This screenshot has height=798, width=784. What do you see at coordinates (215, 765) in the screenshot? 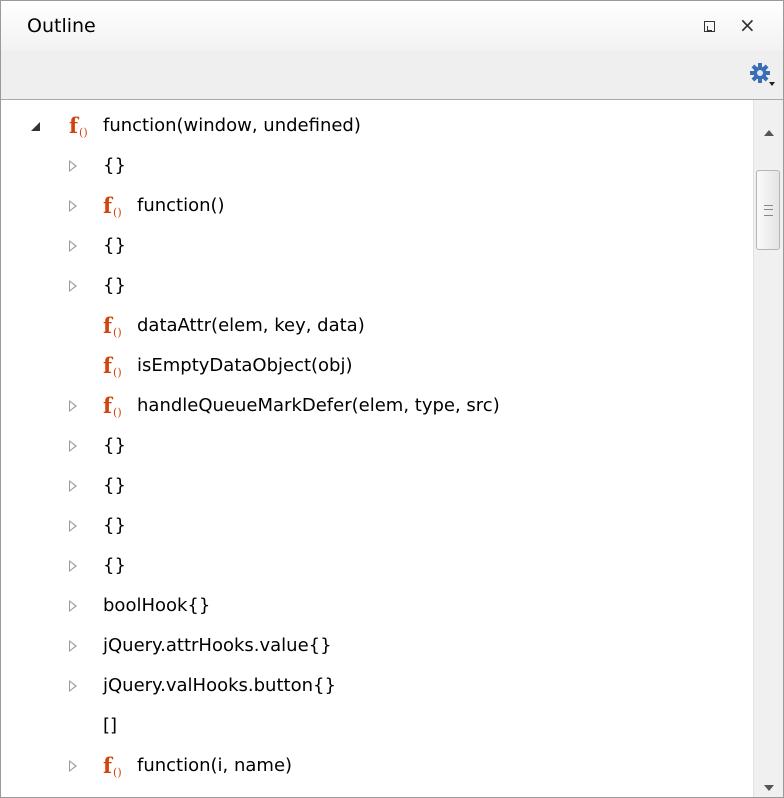
I see `tree-item-label: function(i, name)` at bounding box center [215, 765].